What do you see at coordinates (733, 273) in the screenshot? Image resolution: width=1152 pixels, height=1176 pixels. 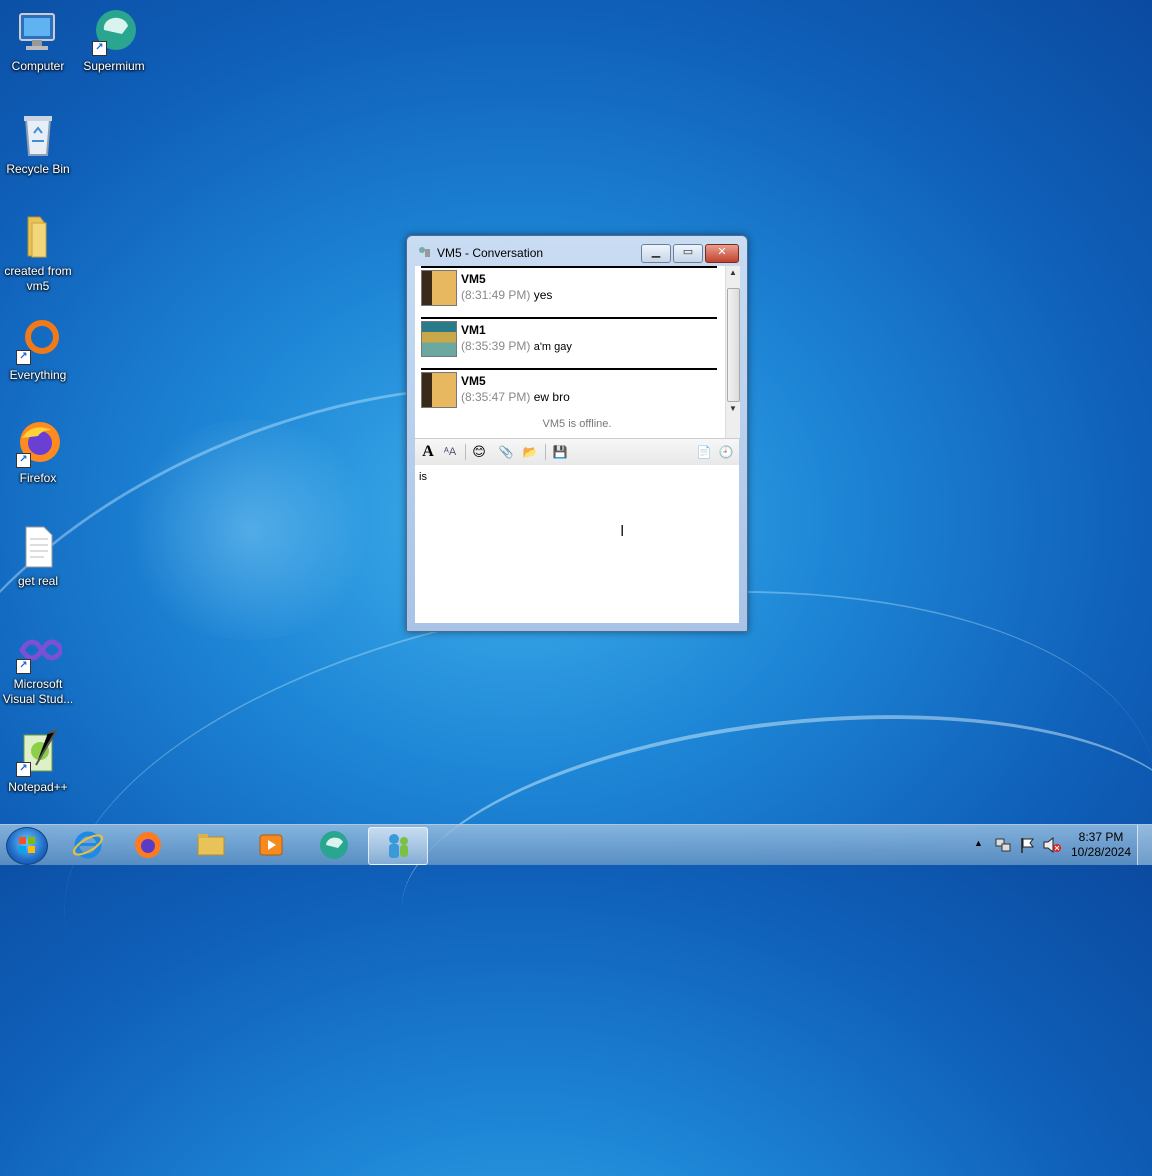 I see `scroll-up-icon: ▲` at bounding box center [733, 273].